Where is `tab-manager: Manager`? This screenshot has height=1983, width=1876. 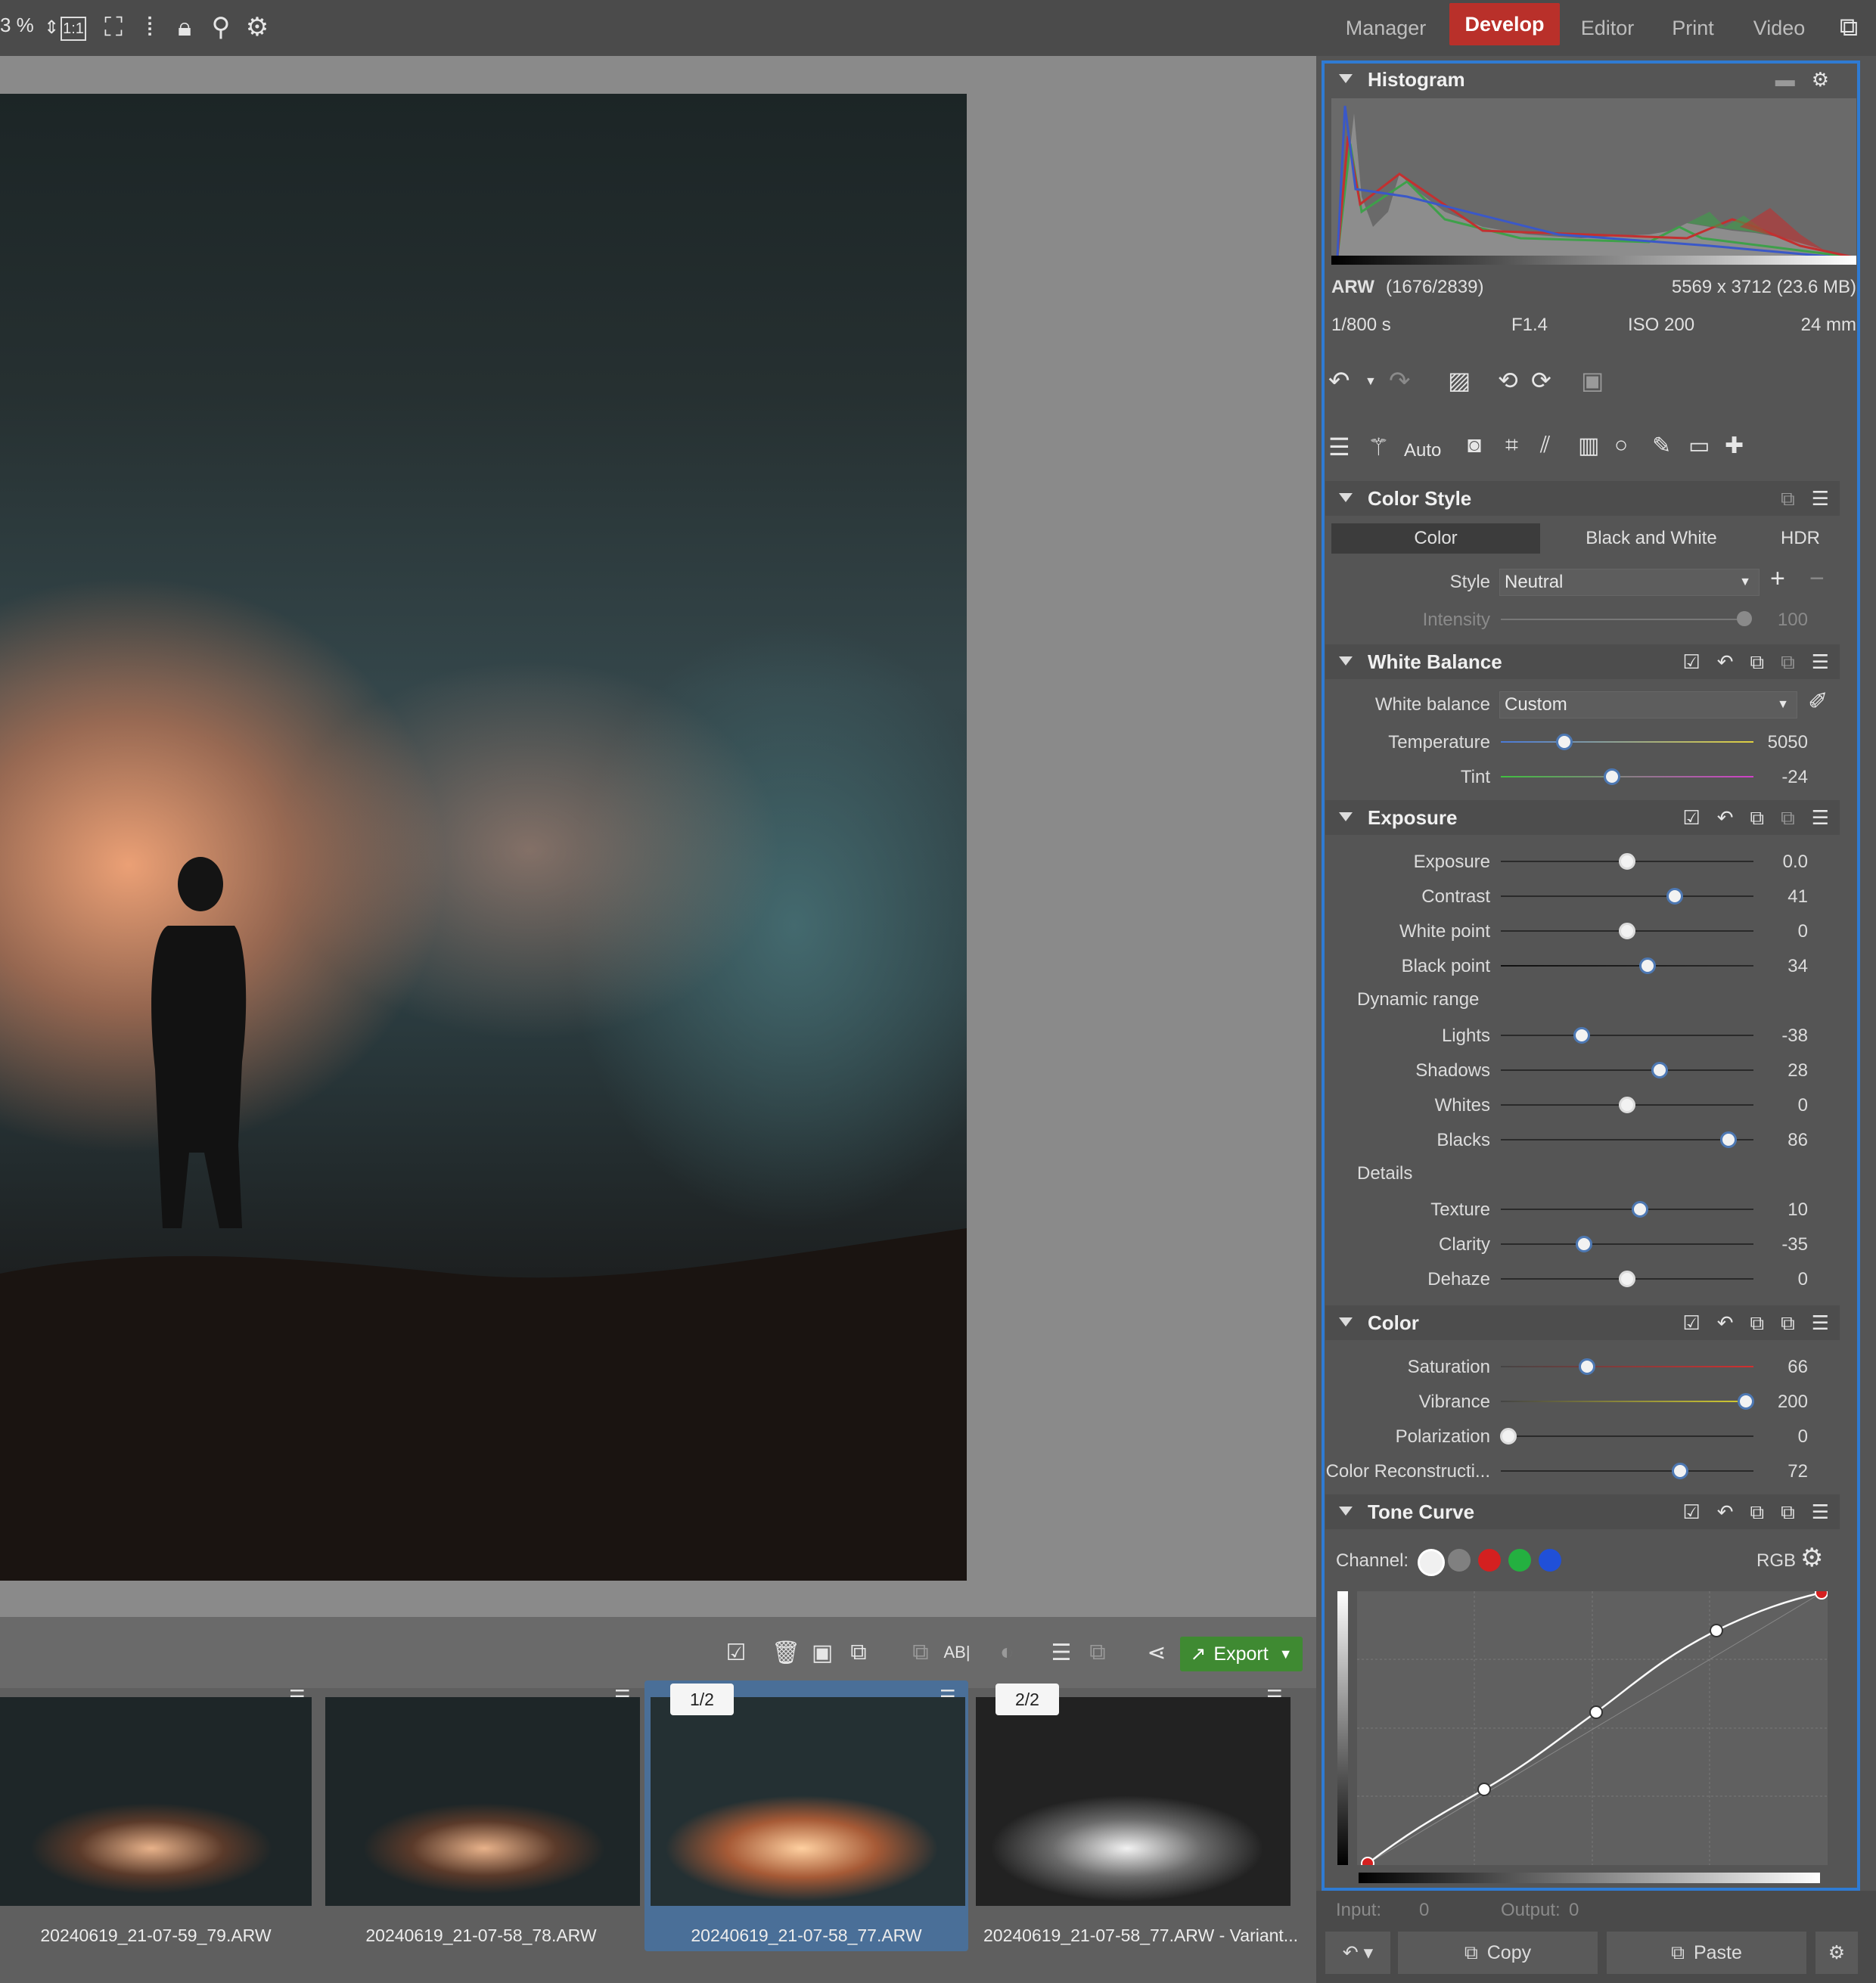 tab-manager: Manager is located at coordinates (1386, 28).